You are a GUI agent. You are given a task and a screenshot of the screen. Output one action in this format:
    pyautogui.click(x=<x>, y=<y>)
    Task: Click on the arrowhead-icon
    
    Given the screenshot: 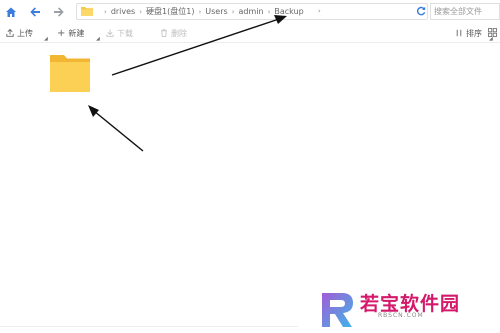 What is the action you would take?
    pyautogui.click(x=93, y=111)
    